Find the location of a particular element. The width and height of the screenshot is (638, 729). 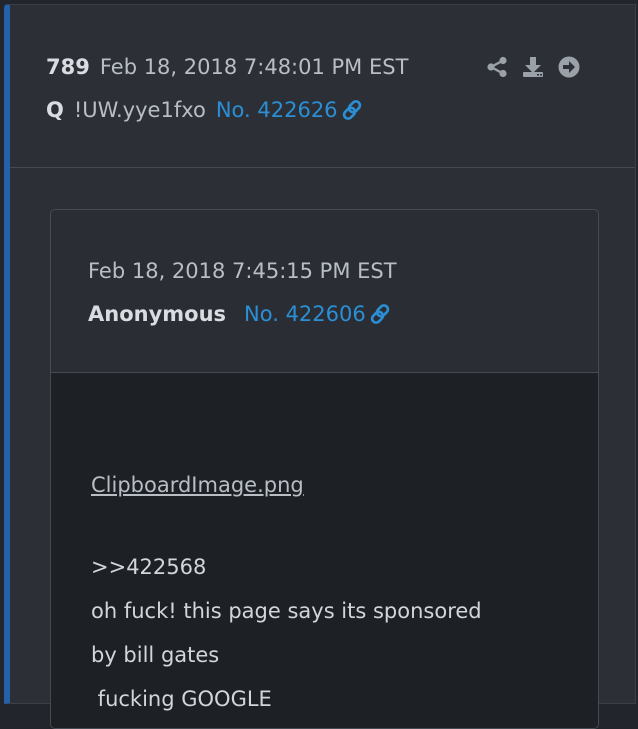

quoted-post-id: No. 422606 is located at coordinates (305, 314).